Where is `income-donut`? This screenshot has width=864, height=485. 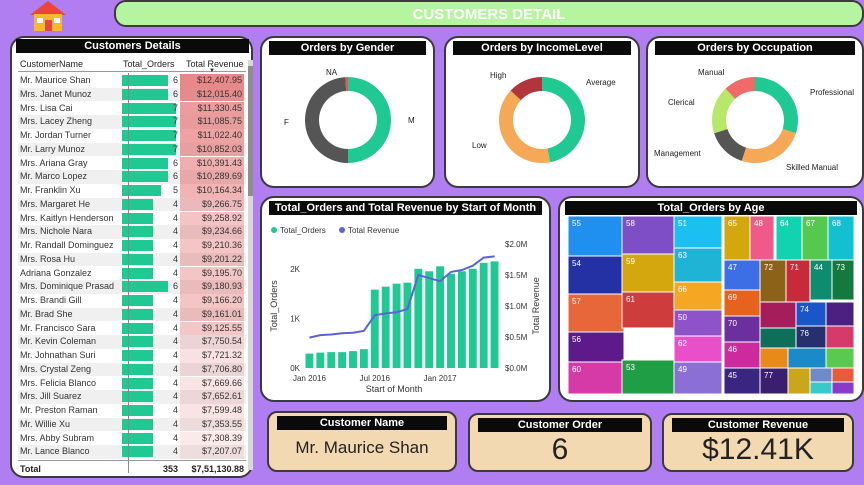
income-donut is located at coordinates (542, 112).